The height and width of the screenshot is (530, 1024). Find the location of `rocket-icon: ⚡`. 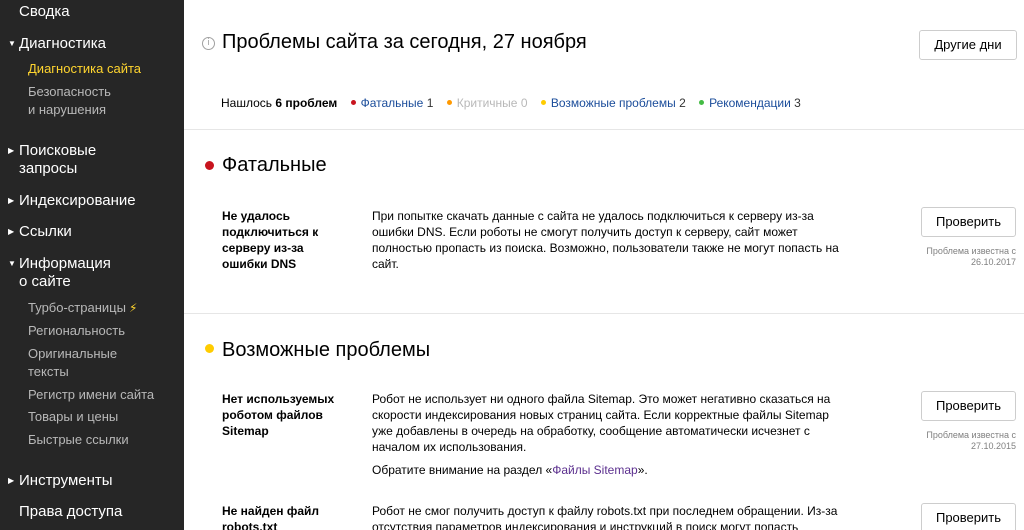

rocket-icon: ⚡ is located at coordinates (133, 308).